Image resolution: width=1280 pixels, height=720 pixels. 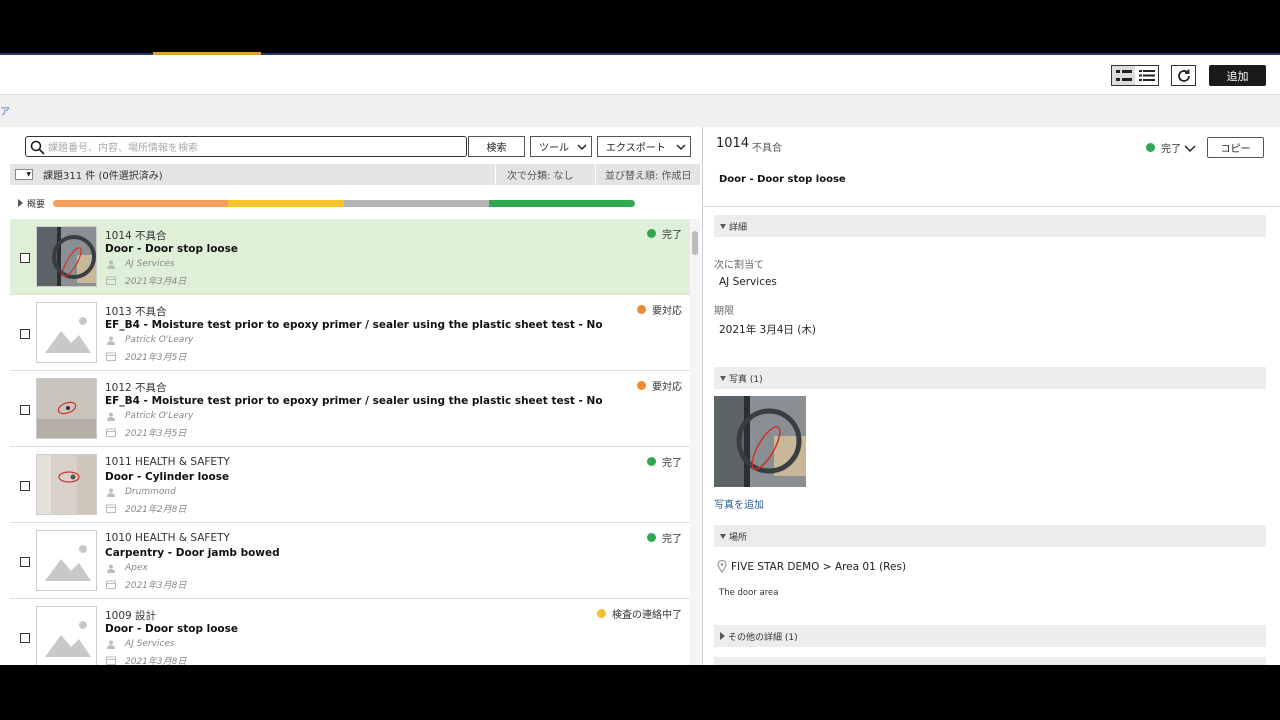 What do you see at coordinates (496, 146) in the screenshot?
I see `search-button: 検索` at bounding box center [496, 146].